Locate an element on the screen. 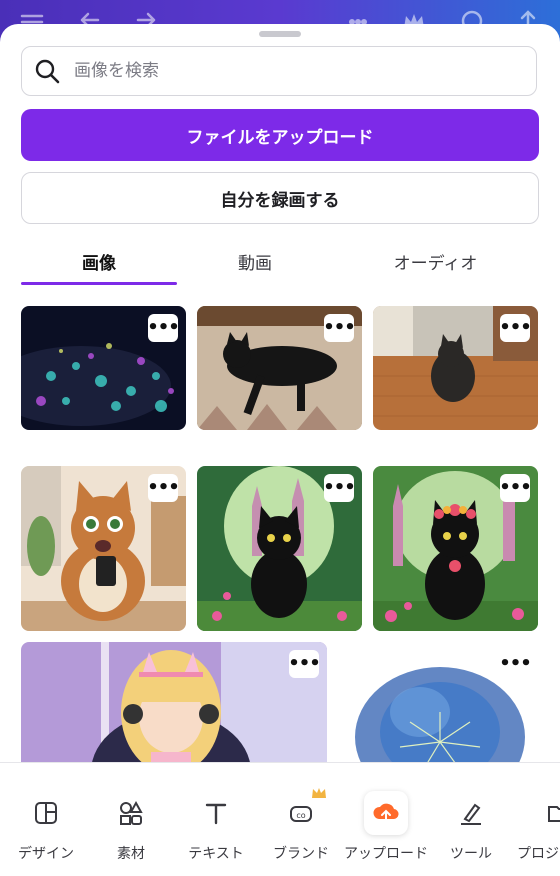 The height and width of the screenshot is (876, 560). nav-item-tools: ツール is located at coordinates (471, 821).